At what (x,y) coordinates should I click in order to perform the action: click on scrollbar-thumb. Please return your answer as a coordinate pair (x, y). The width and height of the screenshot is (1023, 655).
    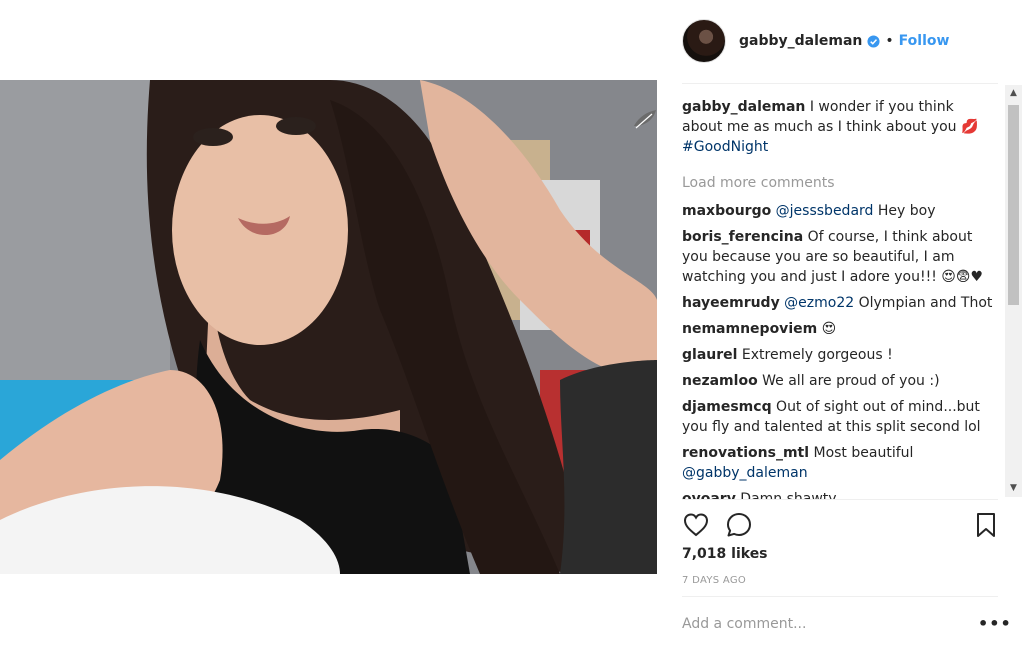
    Looking at the image, I should click on (1013, 205).